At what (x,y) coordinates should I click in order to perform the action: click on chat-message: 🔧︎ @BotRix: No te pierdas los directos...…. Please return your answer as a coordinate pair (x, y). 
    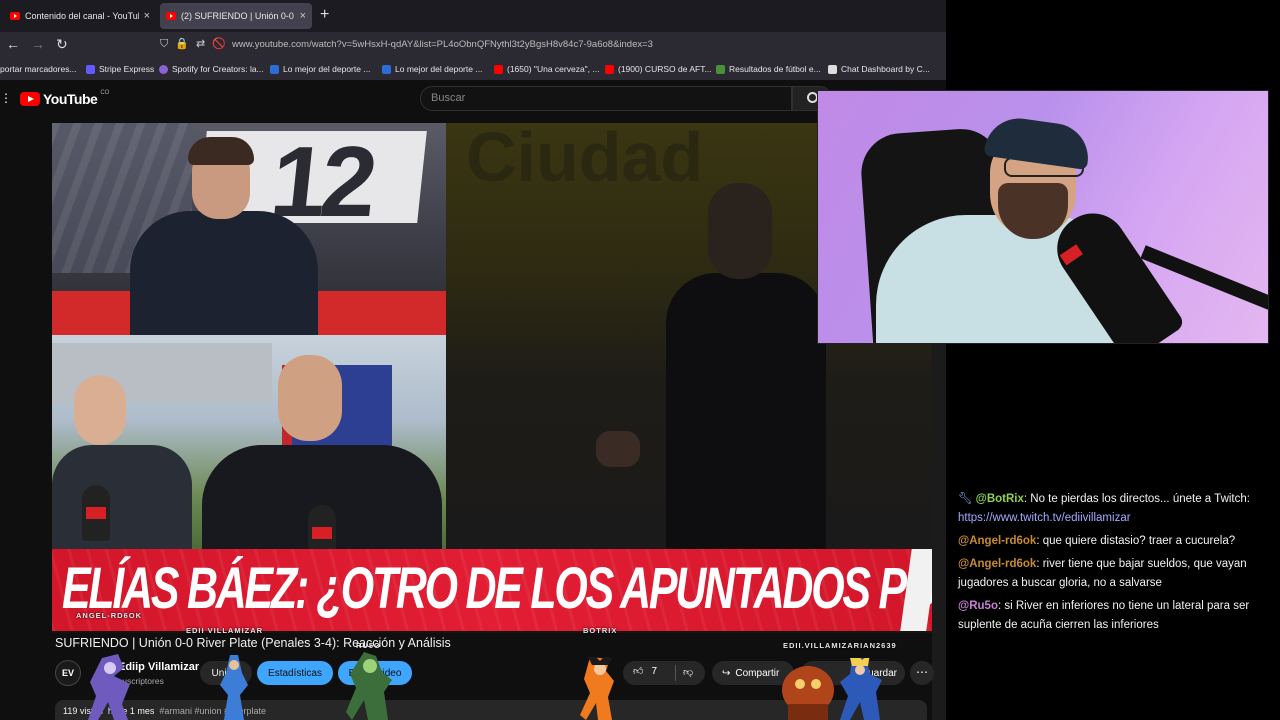
    Looking at the image, I should click on (1114, 509).